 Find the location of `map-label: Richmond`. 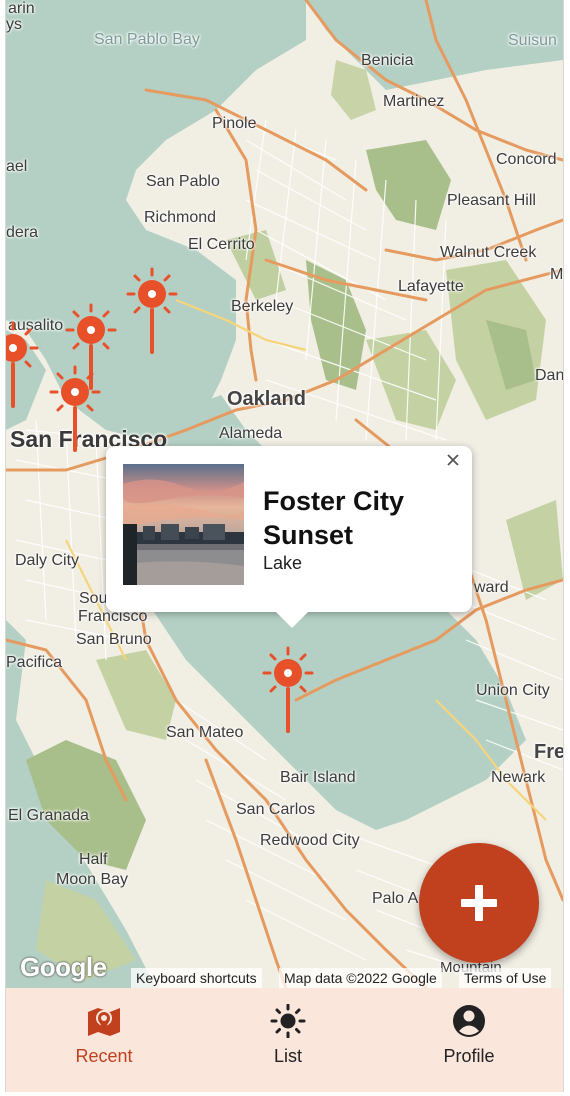

map-label: Richmond is located at coordinates (180, 217).